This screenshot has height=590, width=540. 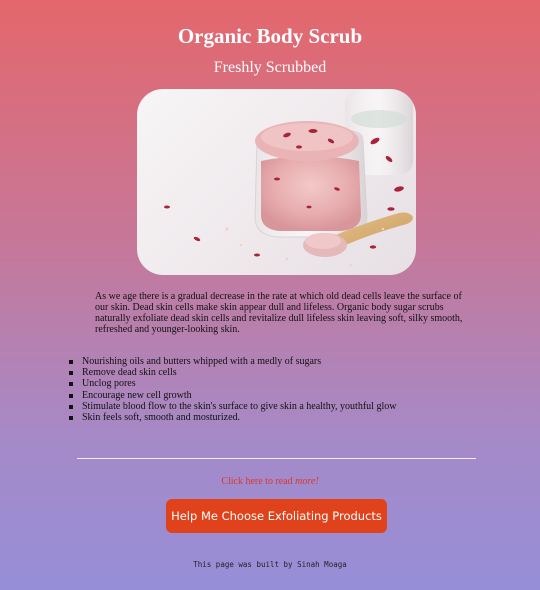 I want to click on footer-credit: This page was built by Sinah Moaga, so click(x=270, y=564).